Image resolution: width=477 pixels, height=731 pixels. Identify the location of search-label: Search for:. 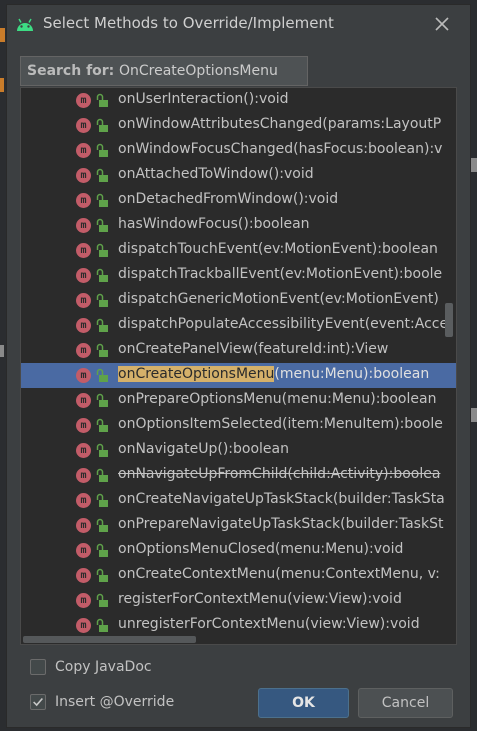
(71, 71).